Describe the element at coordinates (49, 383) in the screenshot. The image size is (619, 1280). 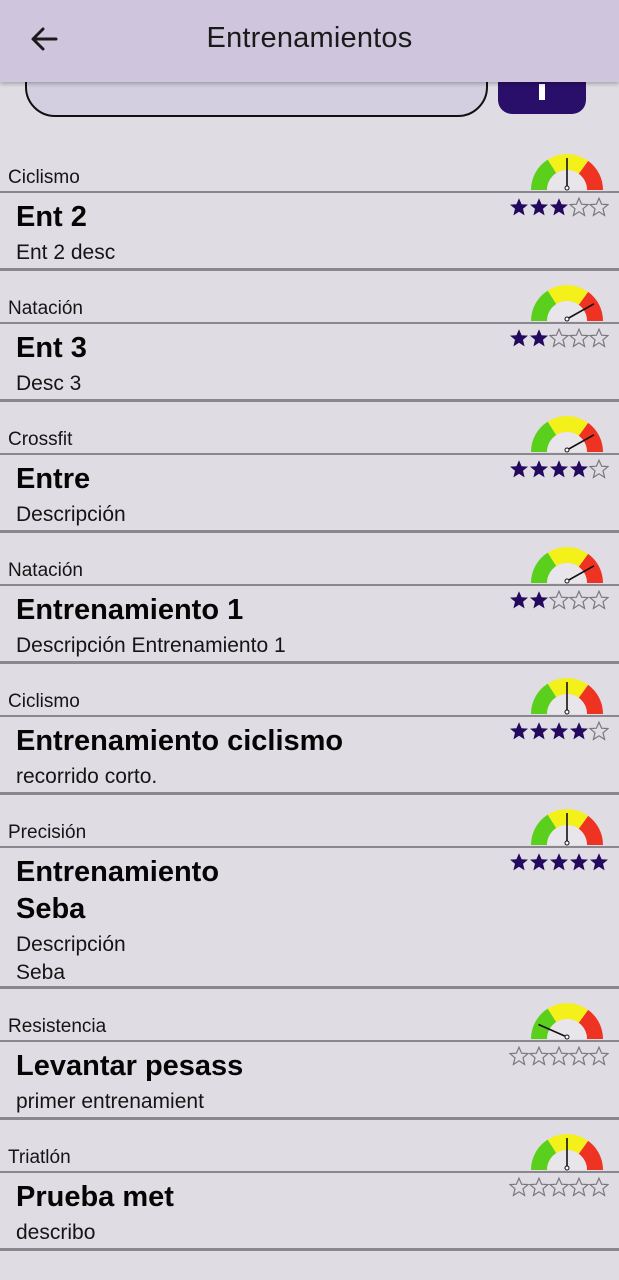
I see `training-description: Desc 3` at that location.